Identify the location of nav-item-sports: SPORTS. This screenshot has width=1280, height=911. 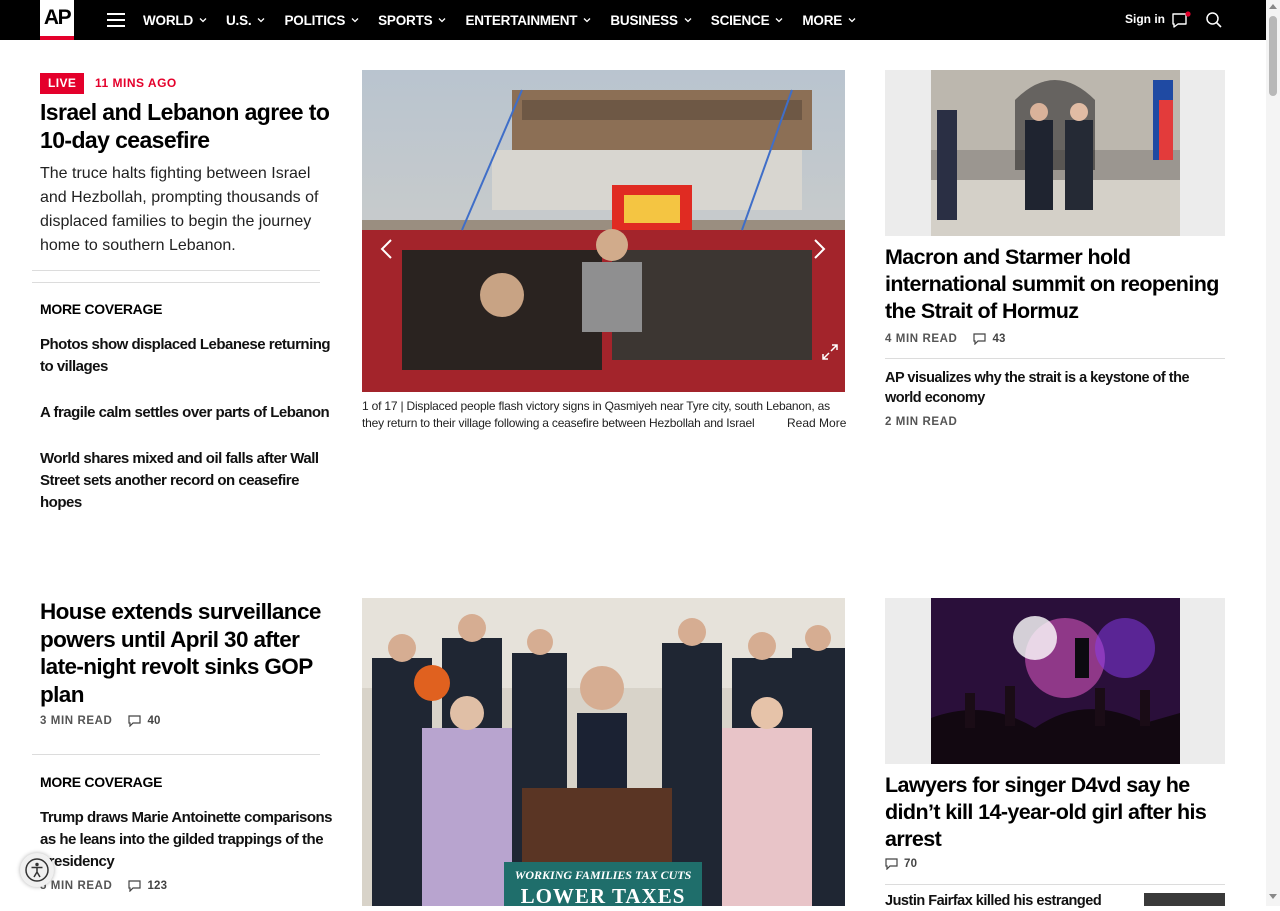
(412, 20).